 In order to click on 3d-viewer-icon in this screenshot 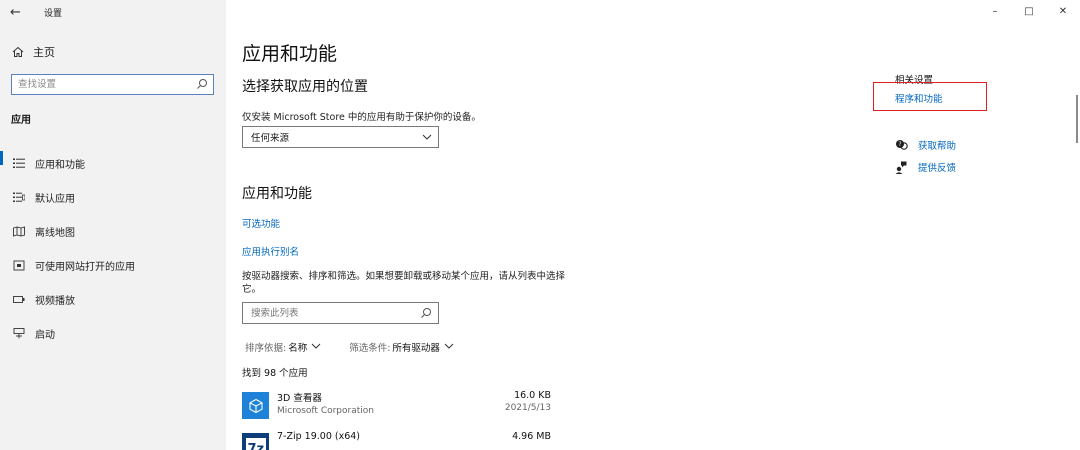, I will do `click(255, 405)`.